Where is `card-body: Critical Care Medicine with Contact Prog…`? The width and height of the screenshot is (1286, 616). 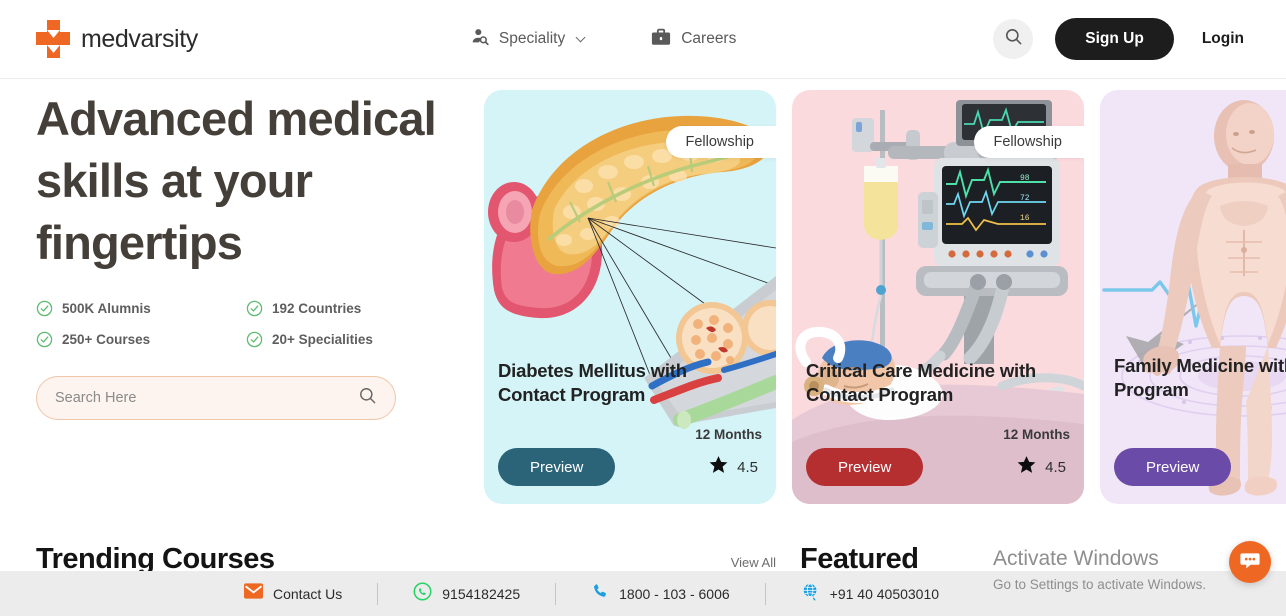 card-body: Critical Care Medicine with Contact Prog… is located at coordinates (938, 431).